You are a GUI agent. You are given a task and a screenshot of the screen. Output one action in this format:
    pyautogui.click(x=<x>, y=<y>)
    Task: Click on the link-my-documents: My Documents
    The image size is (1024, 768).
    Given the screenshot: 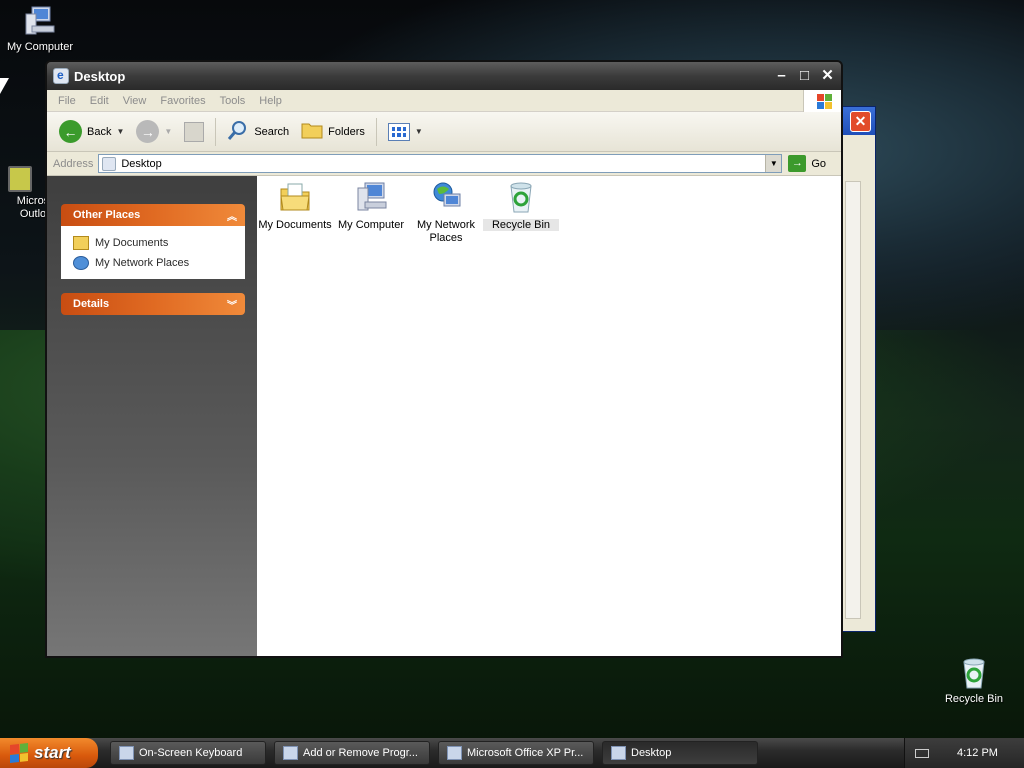 What is the action you would take?
    pyautogui.click(x=154, y=243)
    